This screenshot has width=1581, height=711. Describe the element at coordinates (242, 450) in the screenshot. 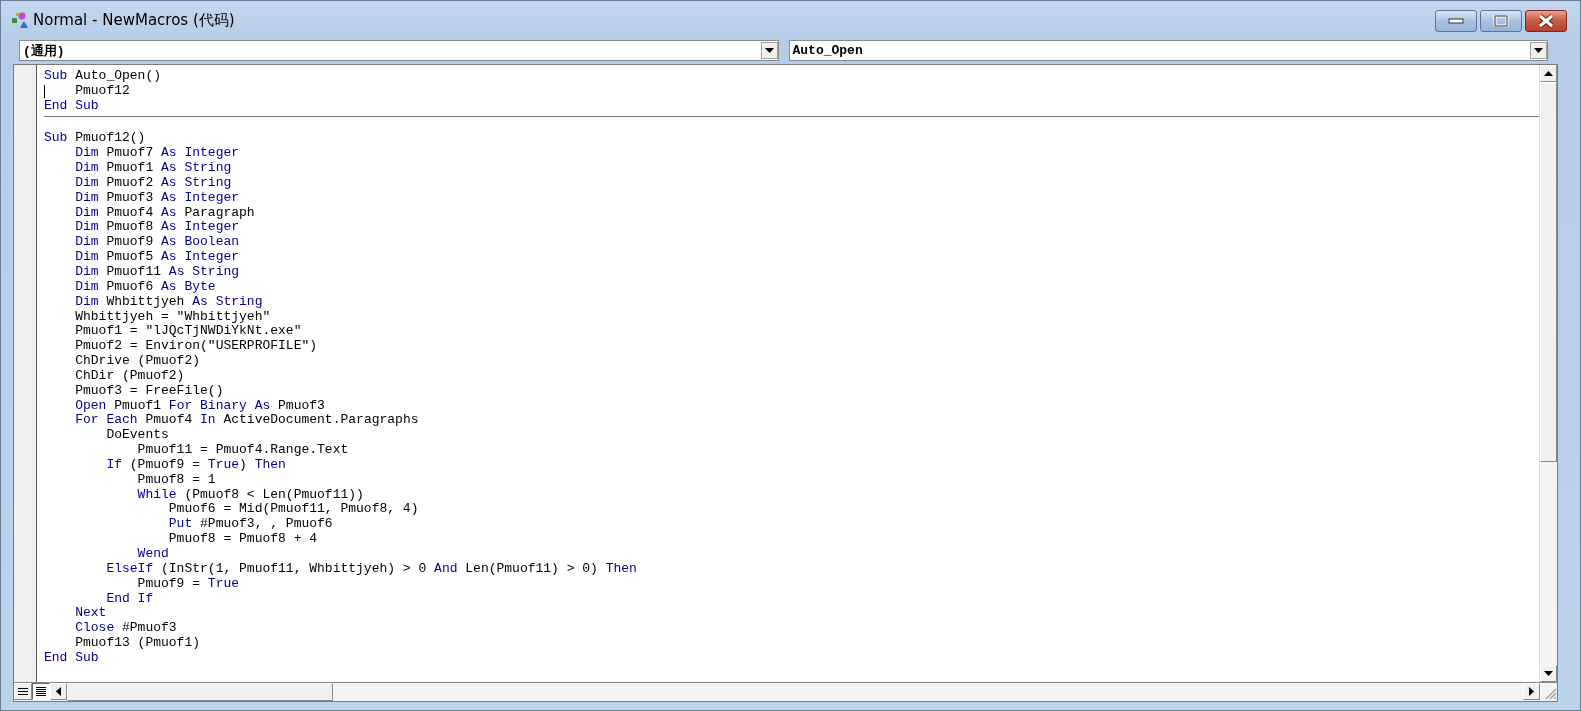

I see `code-line: Pmuof11 = Pmuof4.Range.Text` at that location.